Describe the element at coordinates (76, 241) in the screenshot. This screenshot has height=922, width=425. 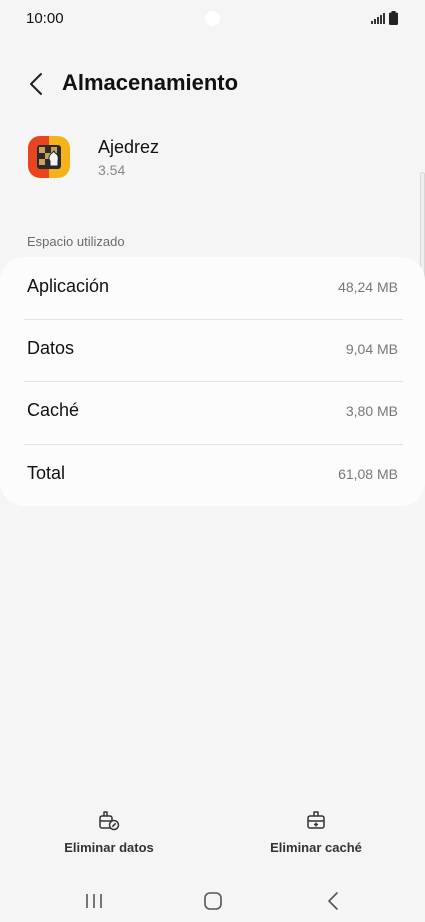
I see `section-header: Espacio utilizado` at that location.